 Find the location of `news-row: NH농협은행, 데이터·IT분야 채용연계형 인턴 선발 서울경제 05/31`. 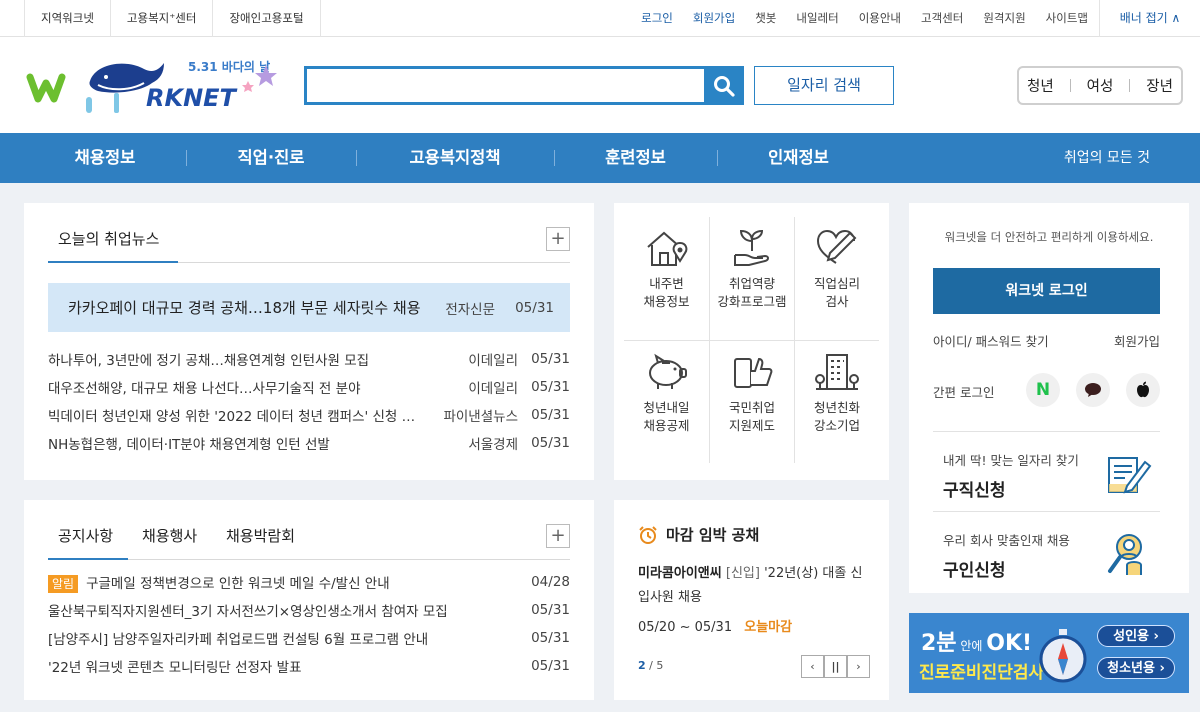

news-row: NH농협은행, 데이터·IT분야 채용연계형 인턴 선발 서울경제 05/31 is located at coordinates (309, 443).